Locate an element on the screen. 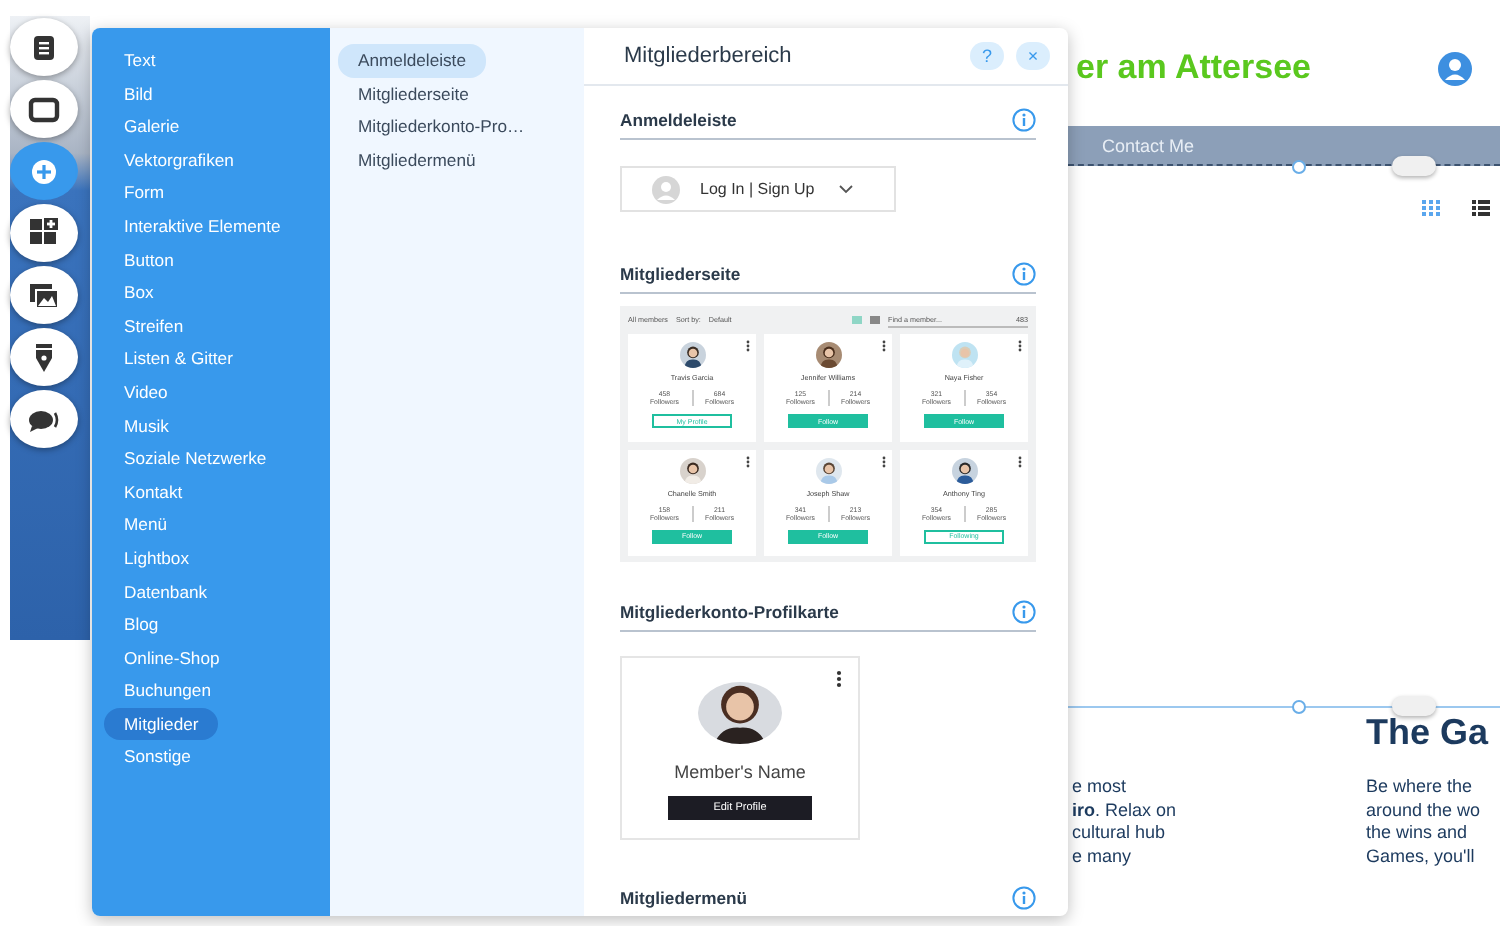 The width and height of the screenshot is (1500, 926). list-icon is located at coordinates (1481, 208).